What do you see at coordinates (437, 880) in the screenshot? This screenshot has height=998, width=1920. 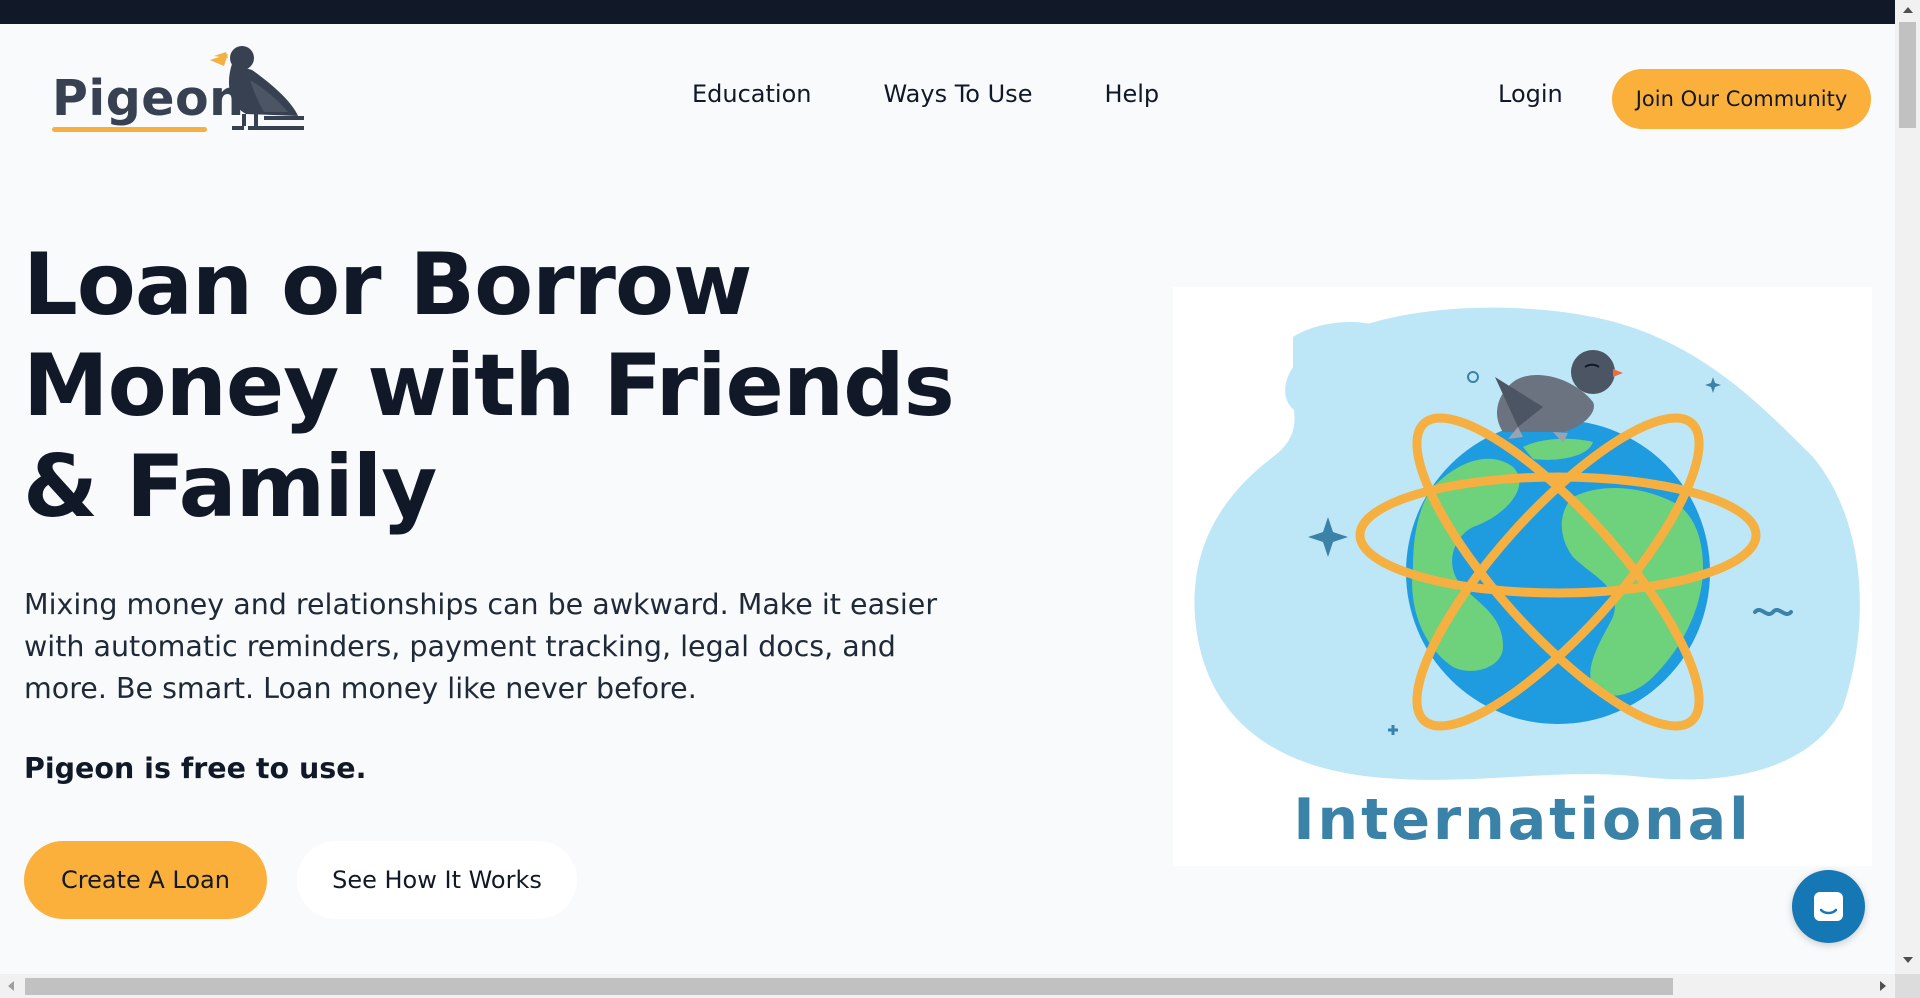 I see `see-how-it-works-button: See How It Works` at bounding box center [437, 880].